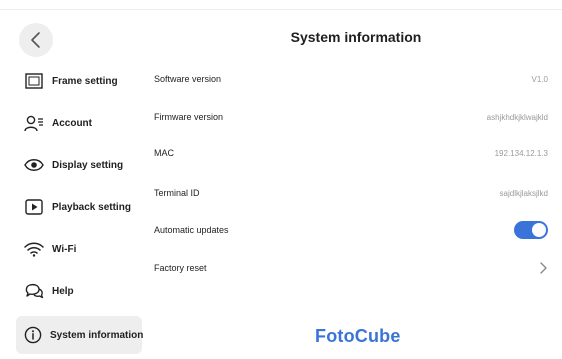  Describe the element at coordinates (351, 230) in the screenshot. I see `row-automatic-updates: Automatic updates` at that location.